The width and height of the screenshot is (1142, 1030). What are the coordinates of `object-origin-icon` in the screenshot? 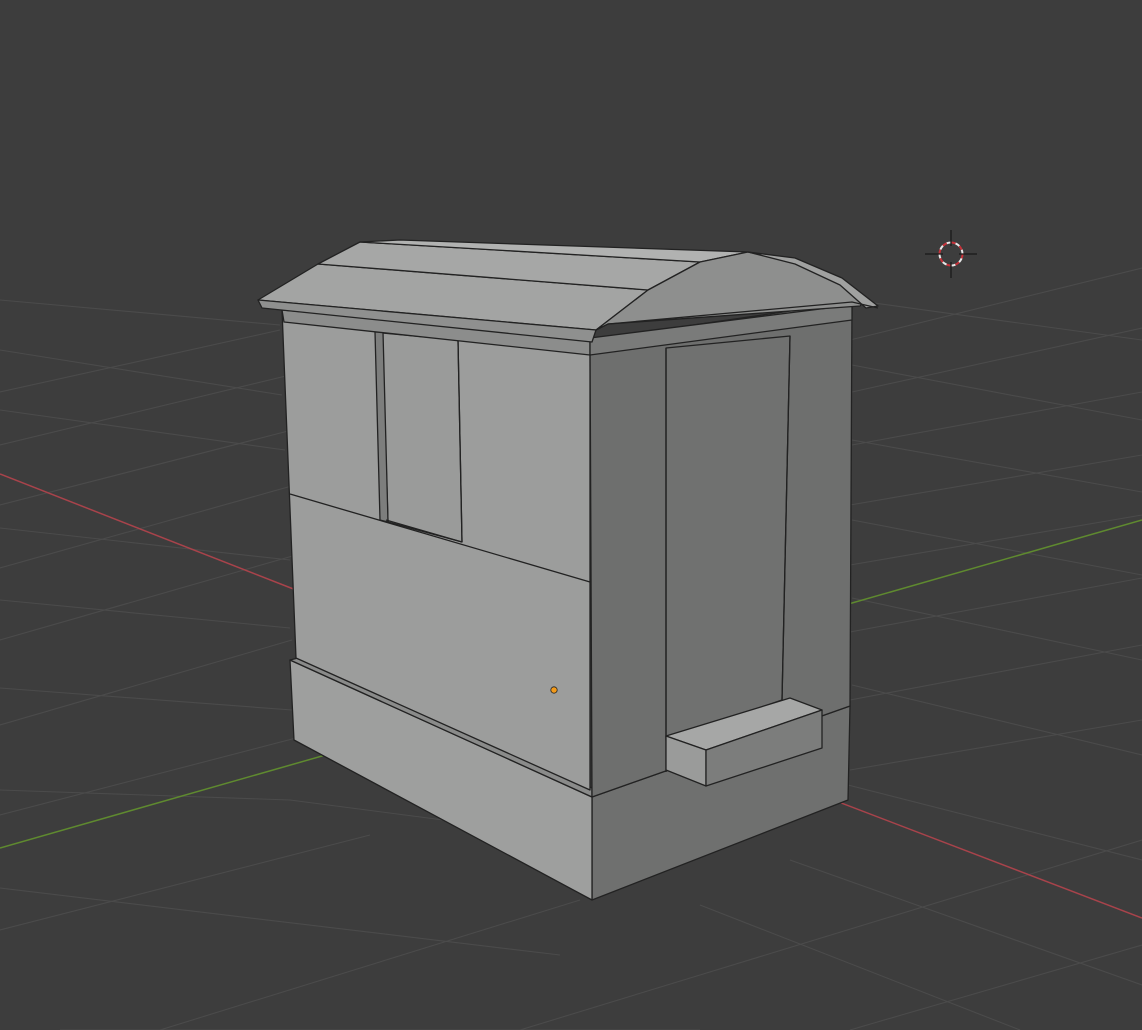 It's located at (554, 690).